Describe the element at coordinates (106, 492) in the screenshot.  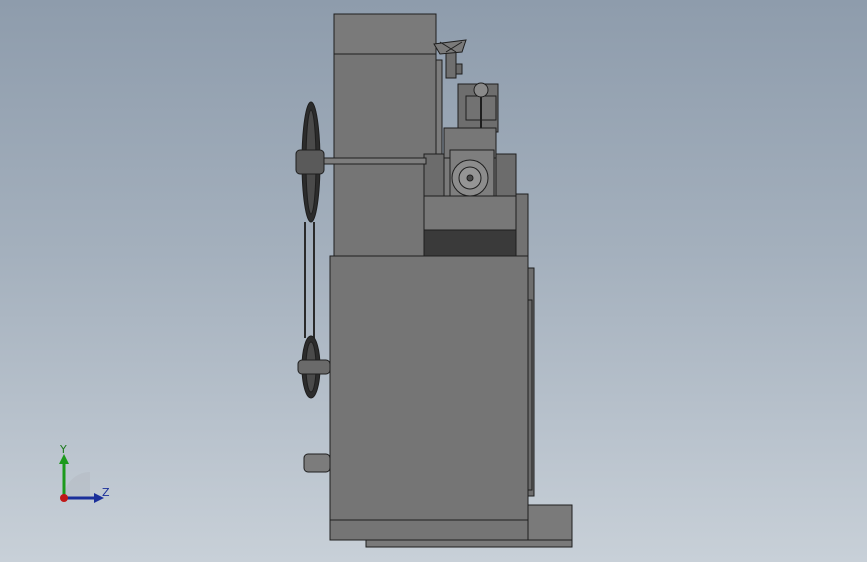
I see `z-axis-label: Z` at that location.